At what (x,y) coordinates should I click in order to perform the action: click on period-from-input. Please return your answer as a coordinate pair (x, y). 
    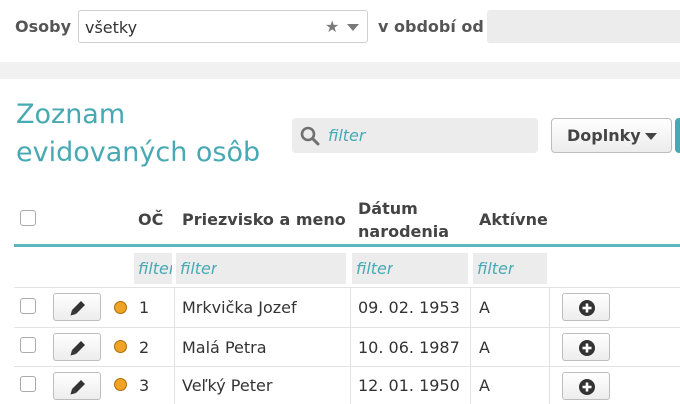
    Looking at the image, I should click on (583, 26).